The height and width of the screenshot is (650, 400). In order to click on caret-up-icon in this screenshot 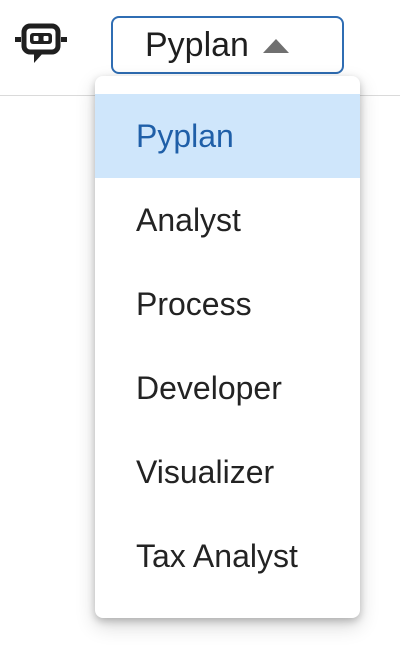, I will do `click(275, 46)`.